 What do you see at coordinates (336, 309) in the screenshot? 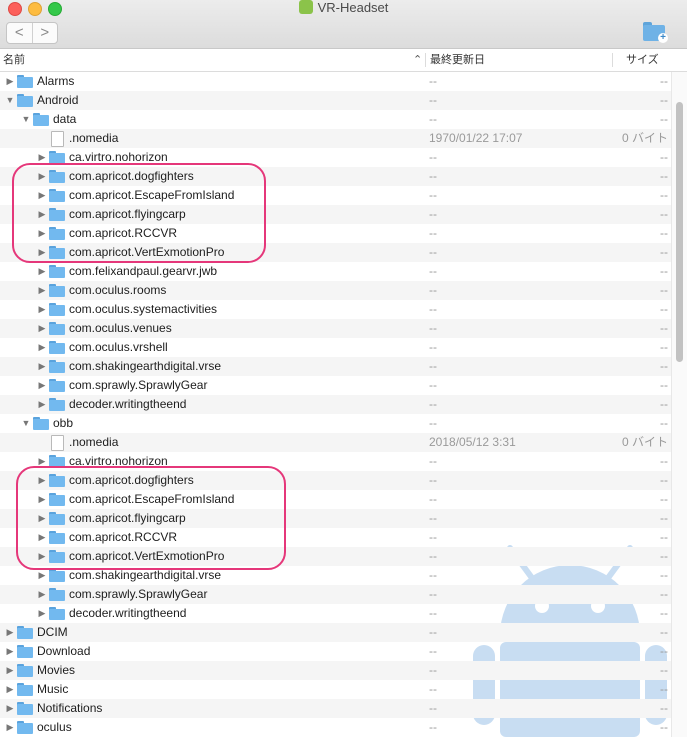
I see `list-item: ▶ com.oculus.systemactivities -- --` at bounding box center [336, 309].